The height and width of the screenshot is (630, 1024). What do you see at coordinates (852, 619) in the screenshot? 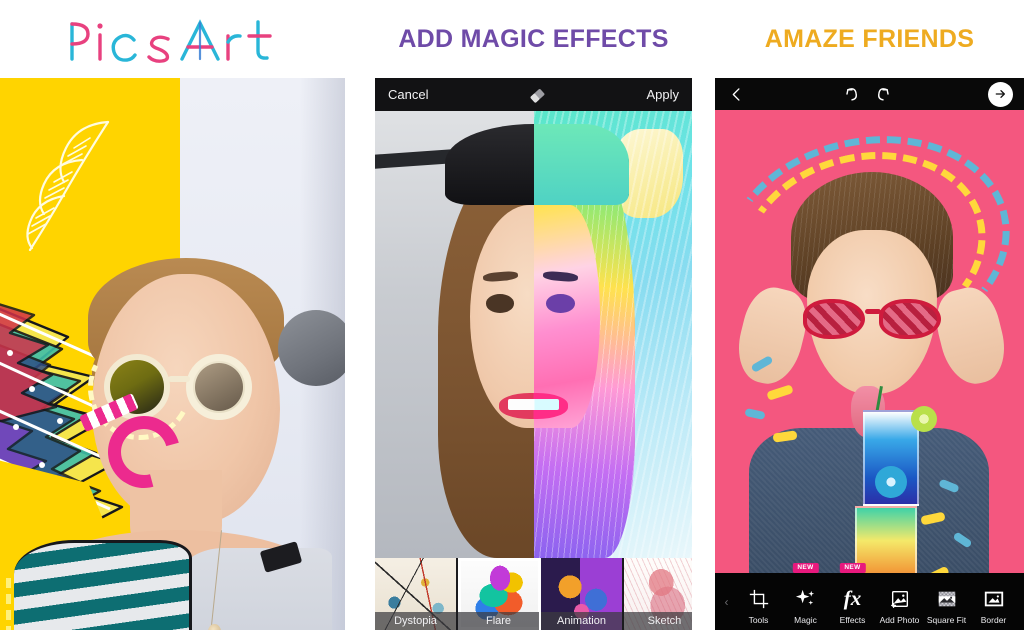
I see `toolbar-label: Effects` at bounding box center [852, 619].